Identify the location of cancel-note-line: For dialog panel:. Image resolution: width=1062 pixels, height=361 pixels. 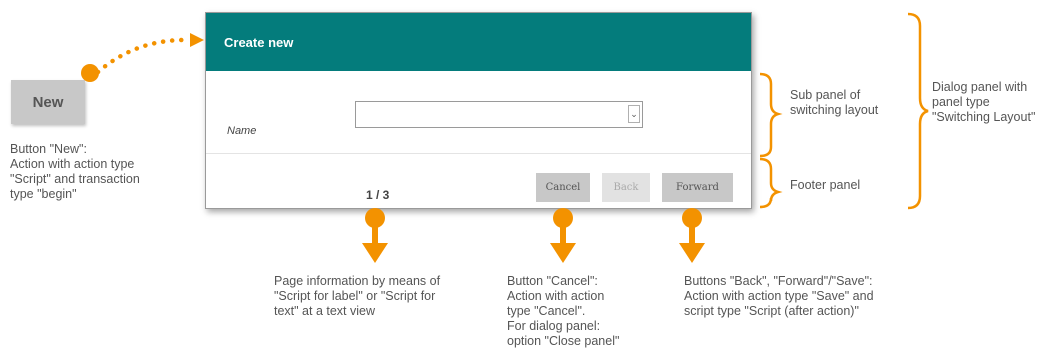
(554, 326).